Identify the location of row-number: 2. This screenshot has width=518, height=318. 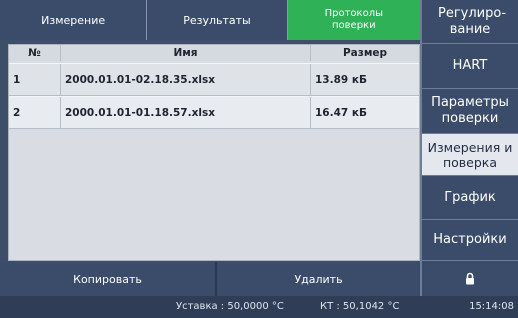
(35, 112).